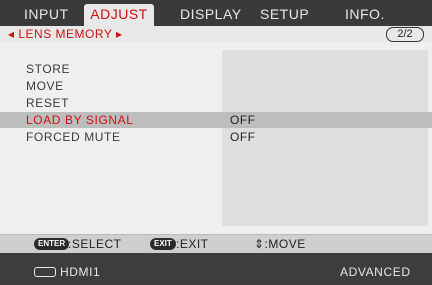 The image size is (432, 285). Describe the element at coordinates (46, 16) in the screenshot. I see `tab-input: INPUT` at that location.